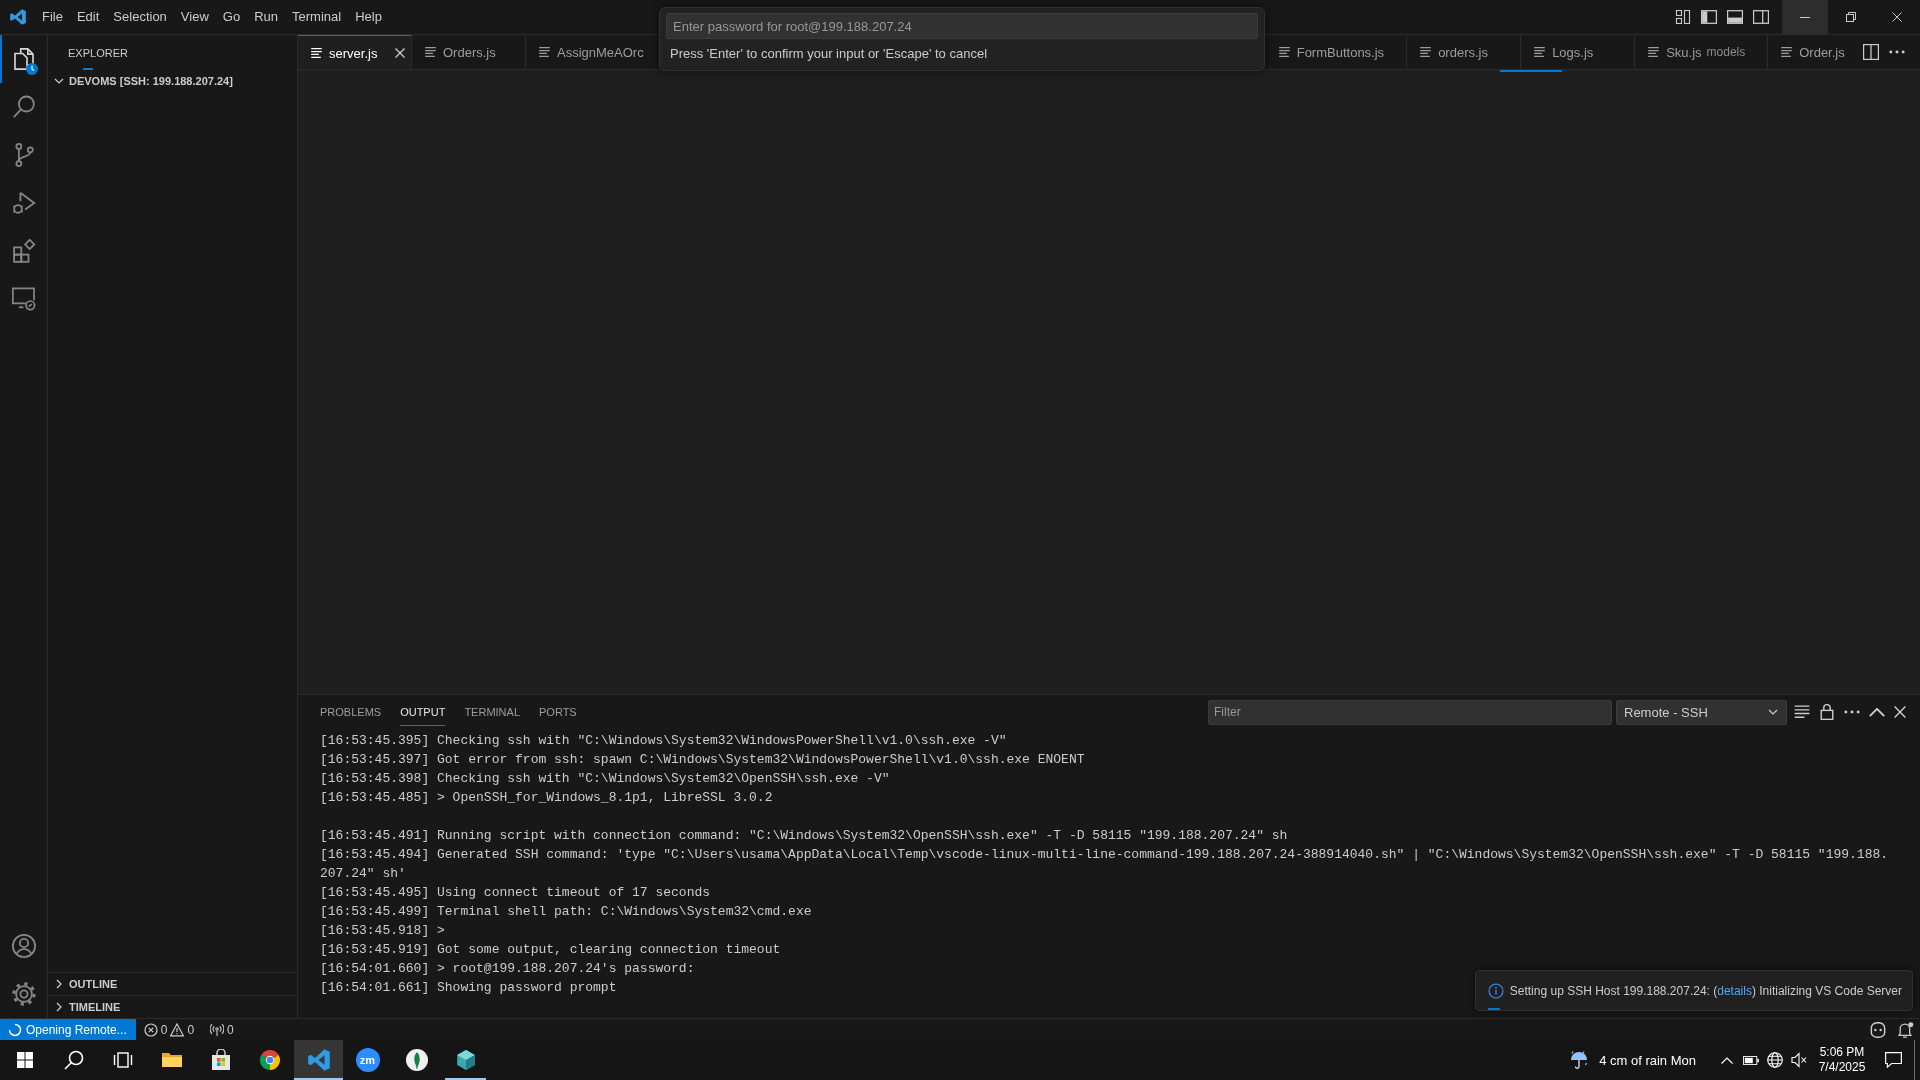 The image size is (1920, 1080). What do you see at coordinates (605, 779) in the screenshot?
I see `output-line: [16:53:45.398] Checking ssh with "C:\Windows\System32\OpenSSH\ssh.exe -V"` at bounding box center [605, 779].